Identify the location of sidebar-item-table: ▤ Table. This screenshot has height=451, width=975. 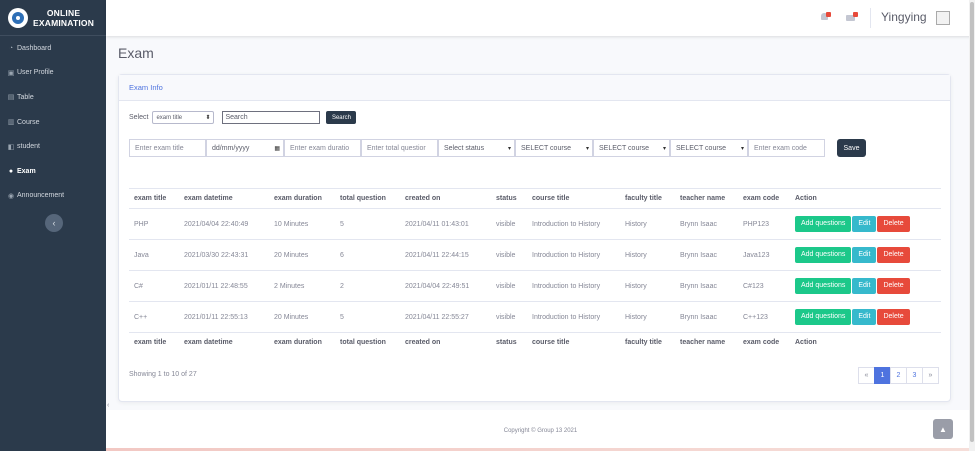
(53, 97).